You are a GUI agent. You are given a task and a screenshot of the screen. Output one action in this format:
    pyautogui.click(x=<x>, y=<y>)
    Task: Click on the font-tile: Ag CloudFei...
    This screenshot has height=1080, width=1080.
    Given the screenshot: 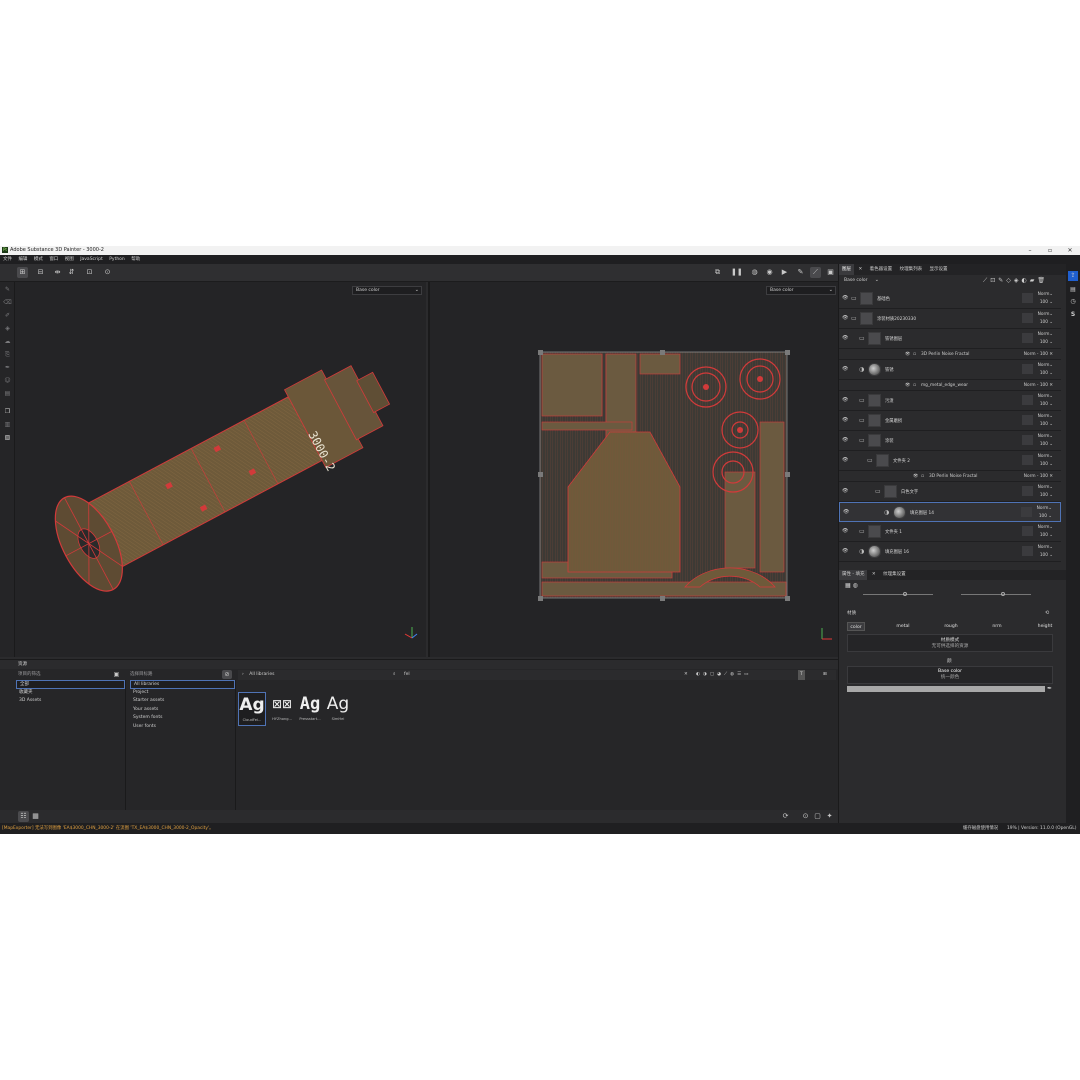 What is the action you would take?
    pyautogui.click(x=252, y=709)
    